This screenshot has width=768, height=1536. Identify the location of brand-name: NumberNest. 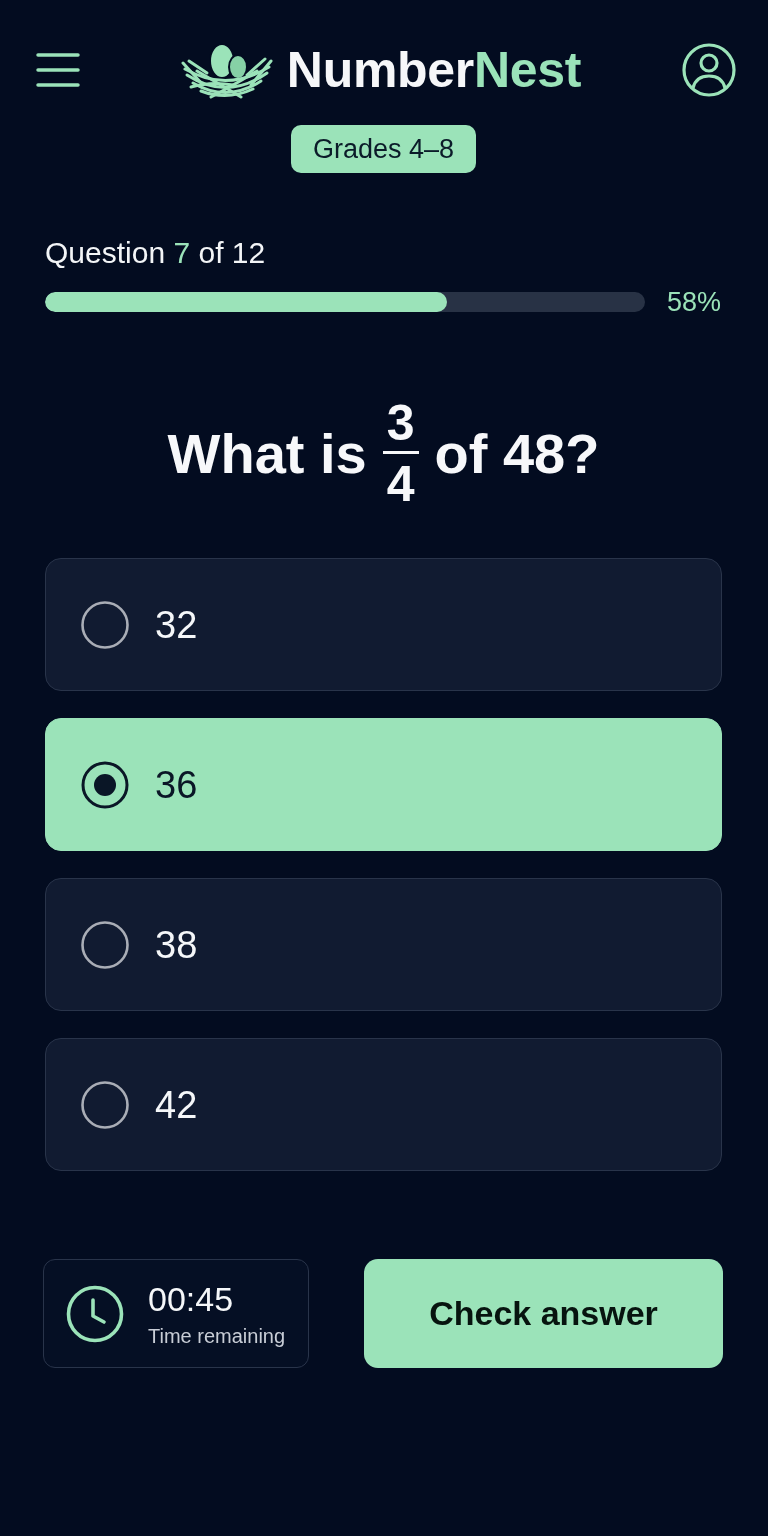
(434, 70).